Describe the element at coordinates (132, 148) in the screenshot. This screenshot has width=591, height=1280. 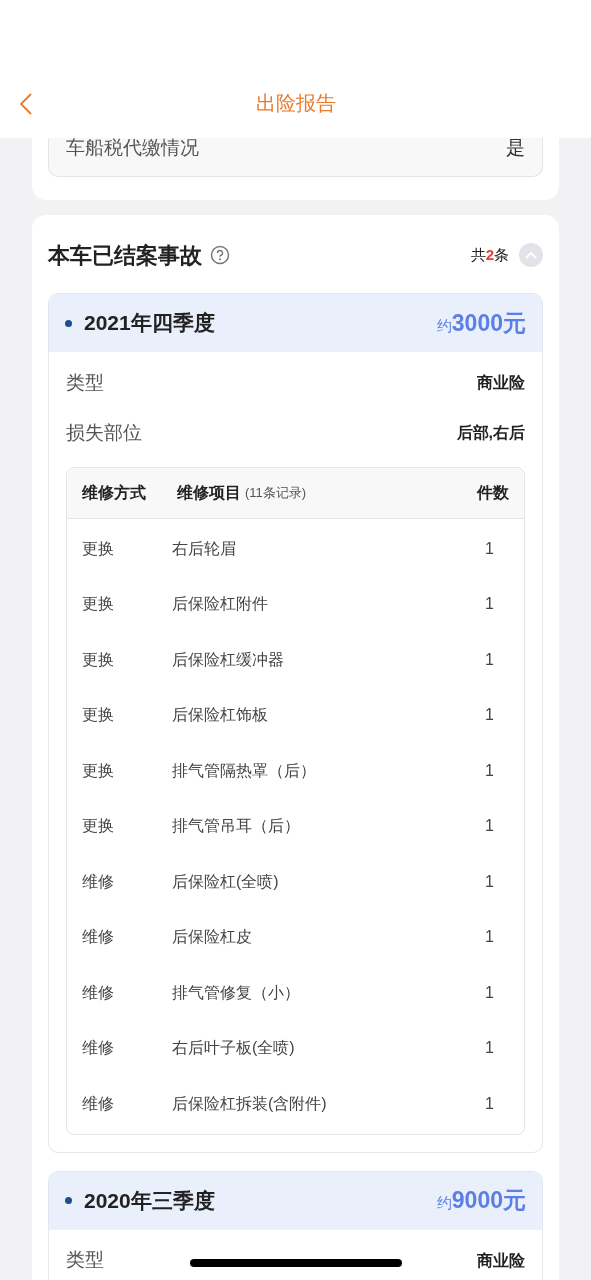
I see `row-label: 车船税代缴情况` at that location.